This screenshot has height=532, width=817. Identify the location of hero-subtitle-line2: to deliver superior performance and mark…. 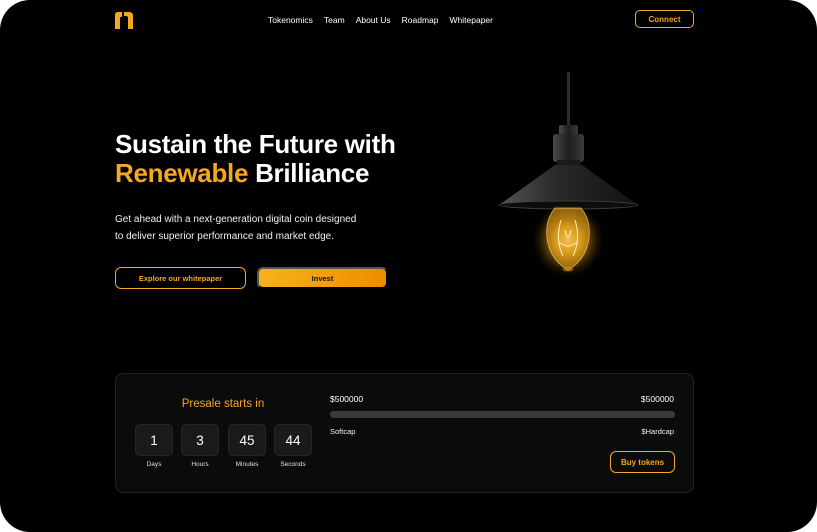
(225, 236).